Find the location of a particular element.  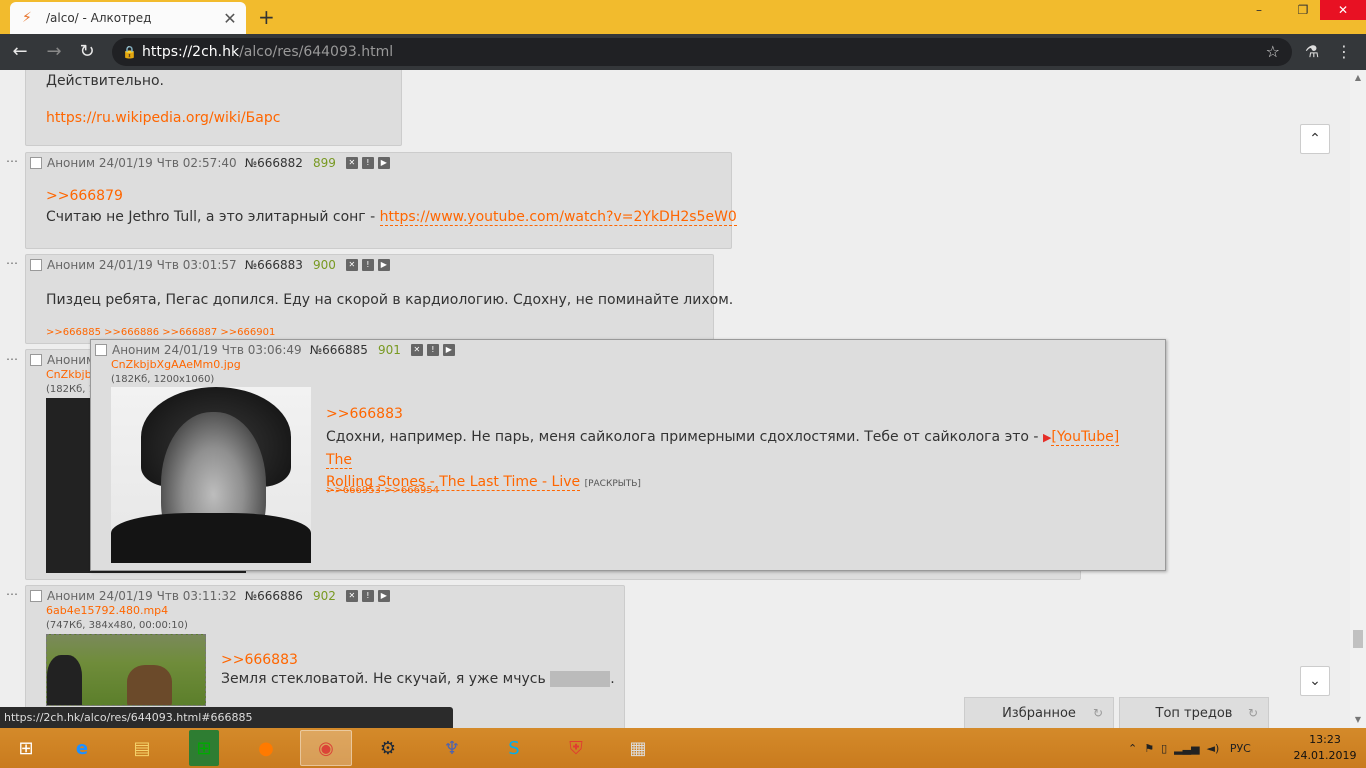

skype-icon: S is located at coordinates (514, 748).